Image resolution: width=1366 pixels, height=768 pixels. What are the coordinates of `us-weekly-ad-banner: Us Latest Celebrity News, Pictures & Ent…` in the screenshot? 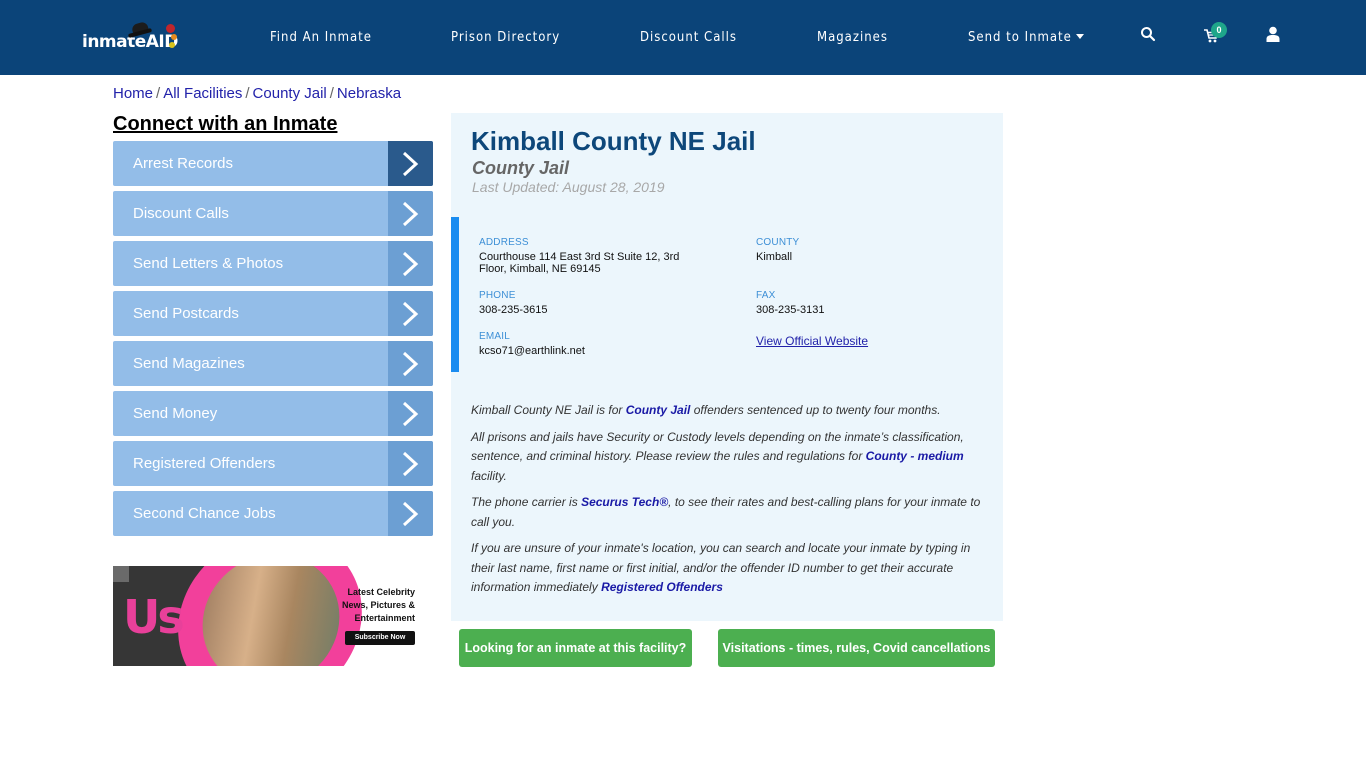 It's located at (273, 616).